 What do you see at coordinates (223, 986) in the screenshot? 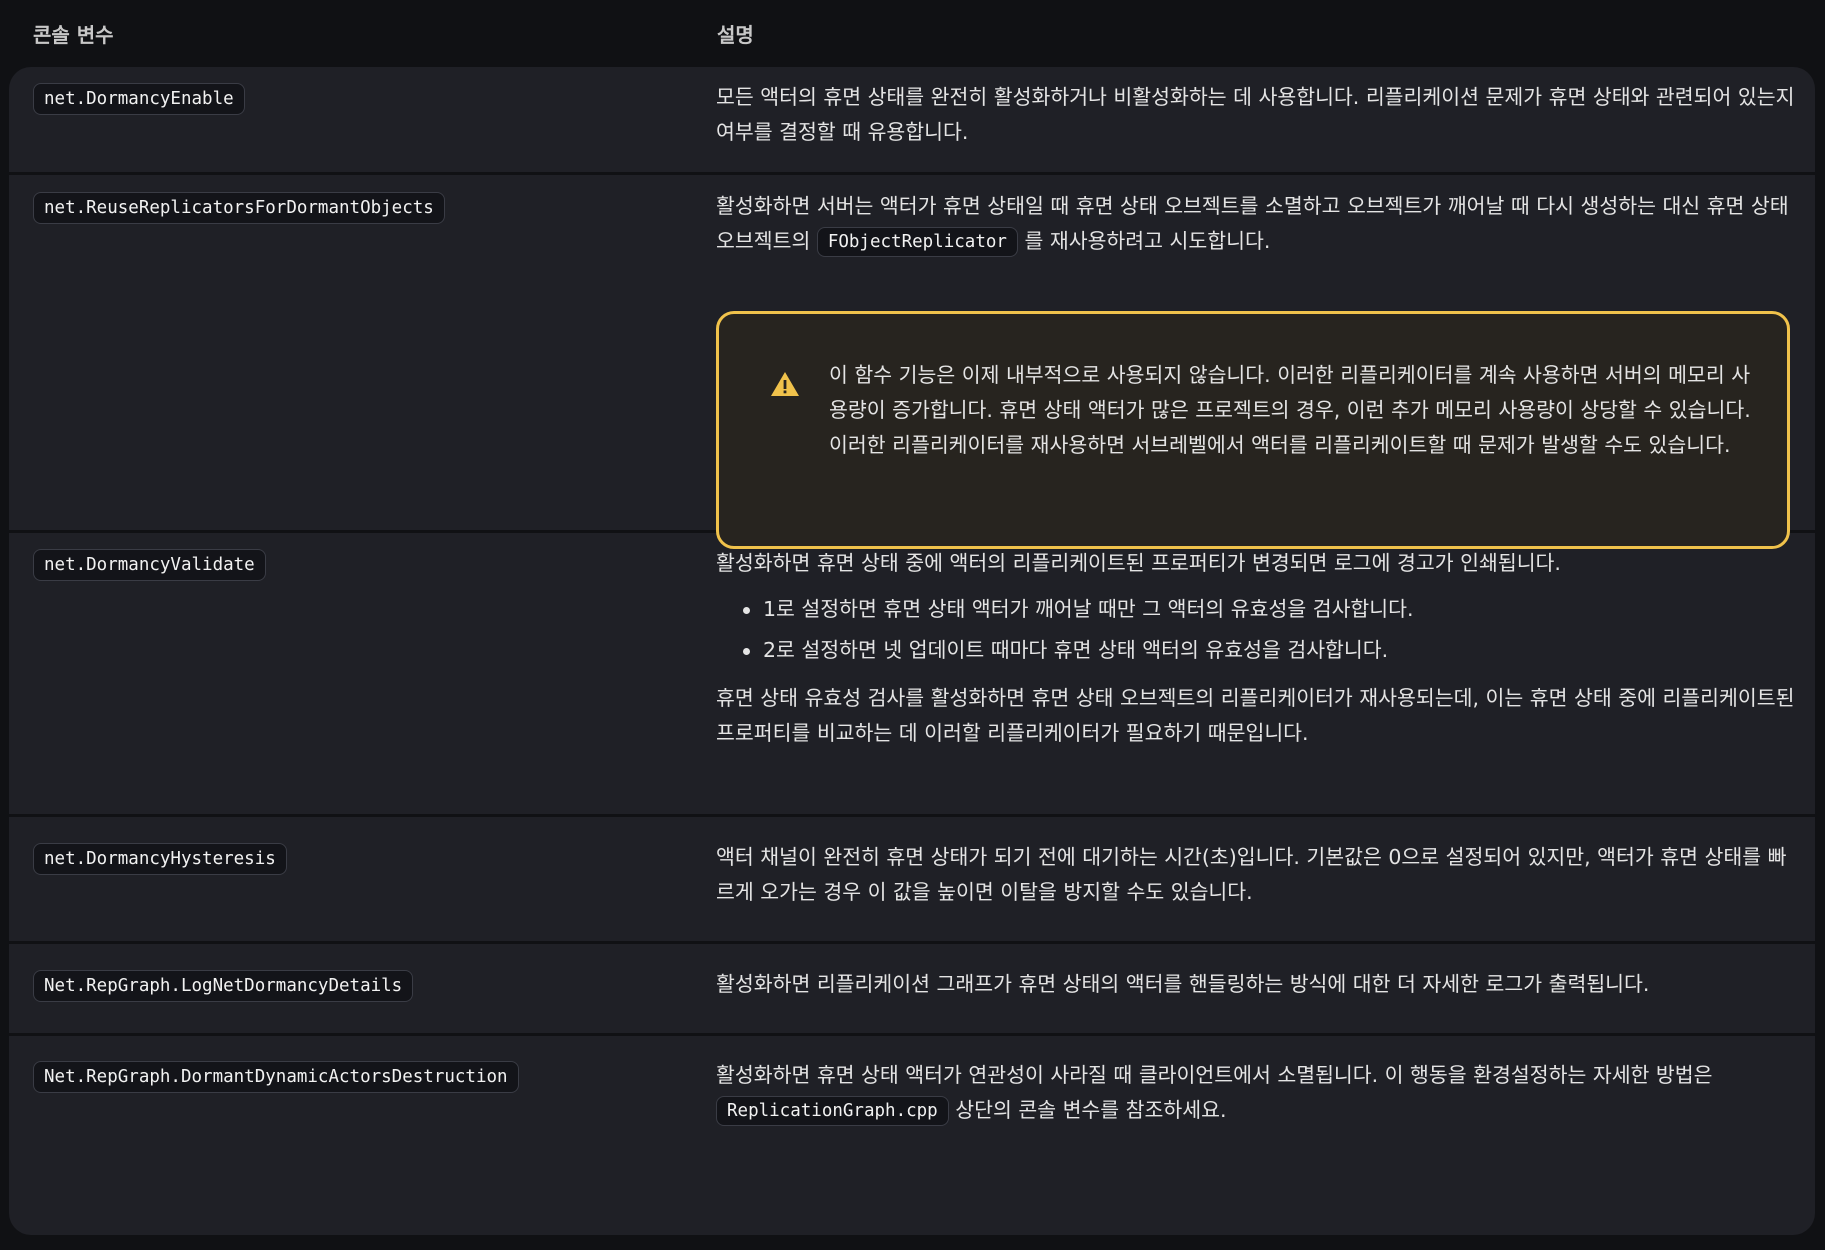
I see `console-variable-name: Net.RepGraph.LogNetDormancyDetails` at bounding box center [223, 986].